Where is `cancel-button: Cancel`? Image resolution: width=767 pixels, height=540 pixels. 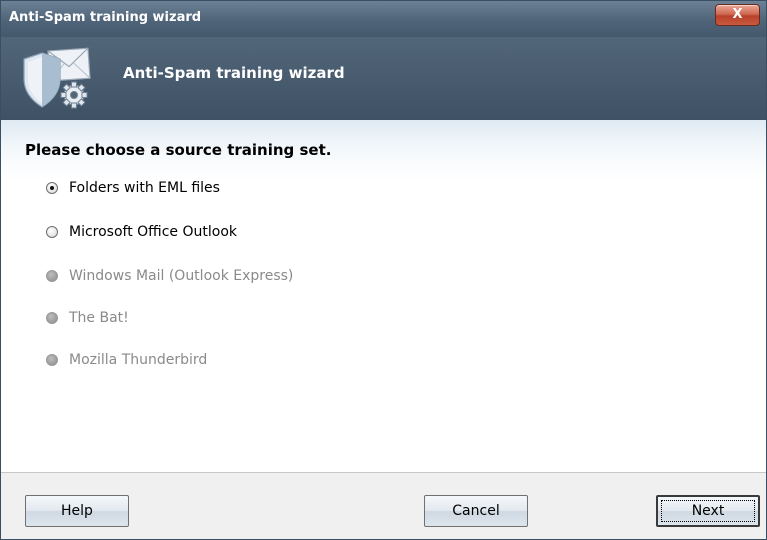 cancel-button: Cancel is located at coordinates (476, 511).